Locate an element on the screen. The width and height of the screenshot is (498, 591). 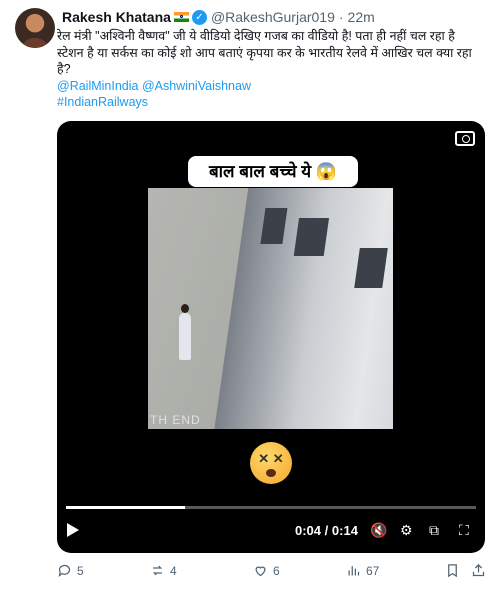
avatar is located at coordinates (35, 28).